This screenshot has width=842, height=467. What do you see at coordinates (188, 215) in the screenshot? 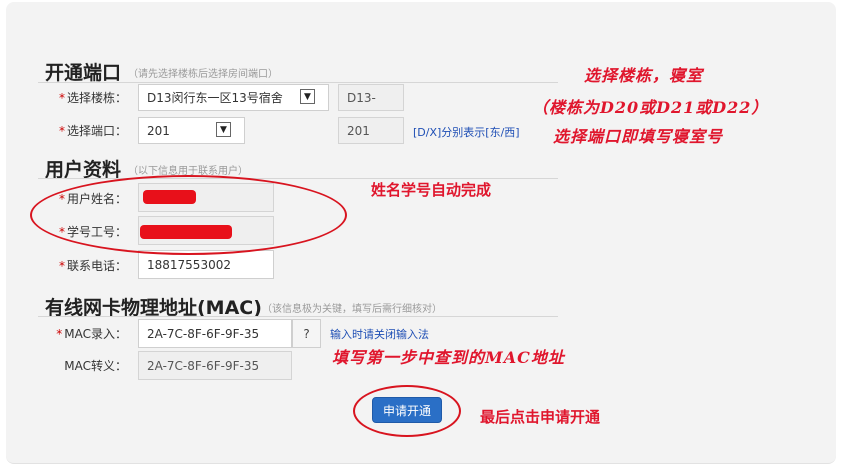
I see `annotation-ellipse-user` at bounding box center [188, 215].